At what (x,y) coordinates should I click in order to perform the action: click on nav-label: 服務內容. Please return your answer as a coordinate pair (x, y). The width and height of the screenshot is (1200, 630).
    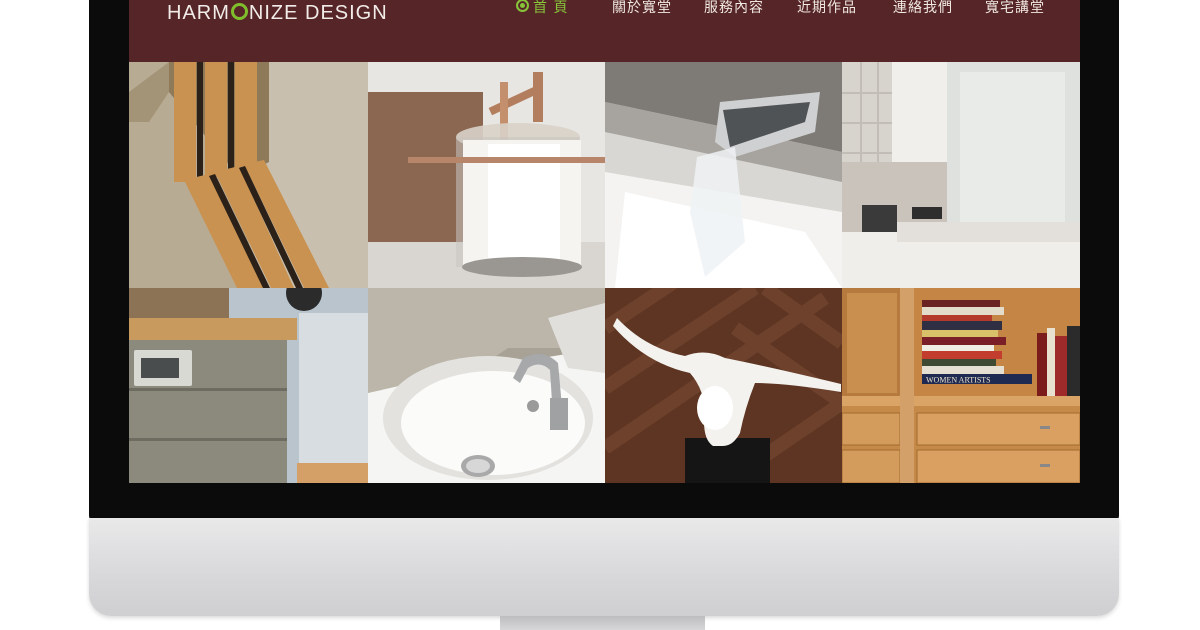
    Looking at the image, I should click on (734, 8).